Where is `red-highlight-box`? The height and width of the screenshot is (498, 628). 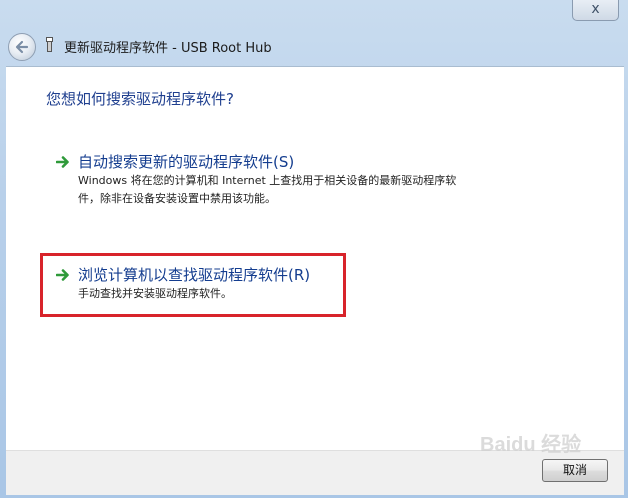
red-highlight-box is located at coordinates (193, 285).